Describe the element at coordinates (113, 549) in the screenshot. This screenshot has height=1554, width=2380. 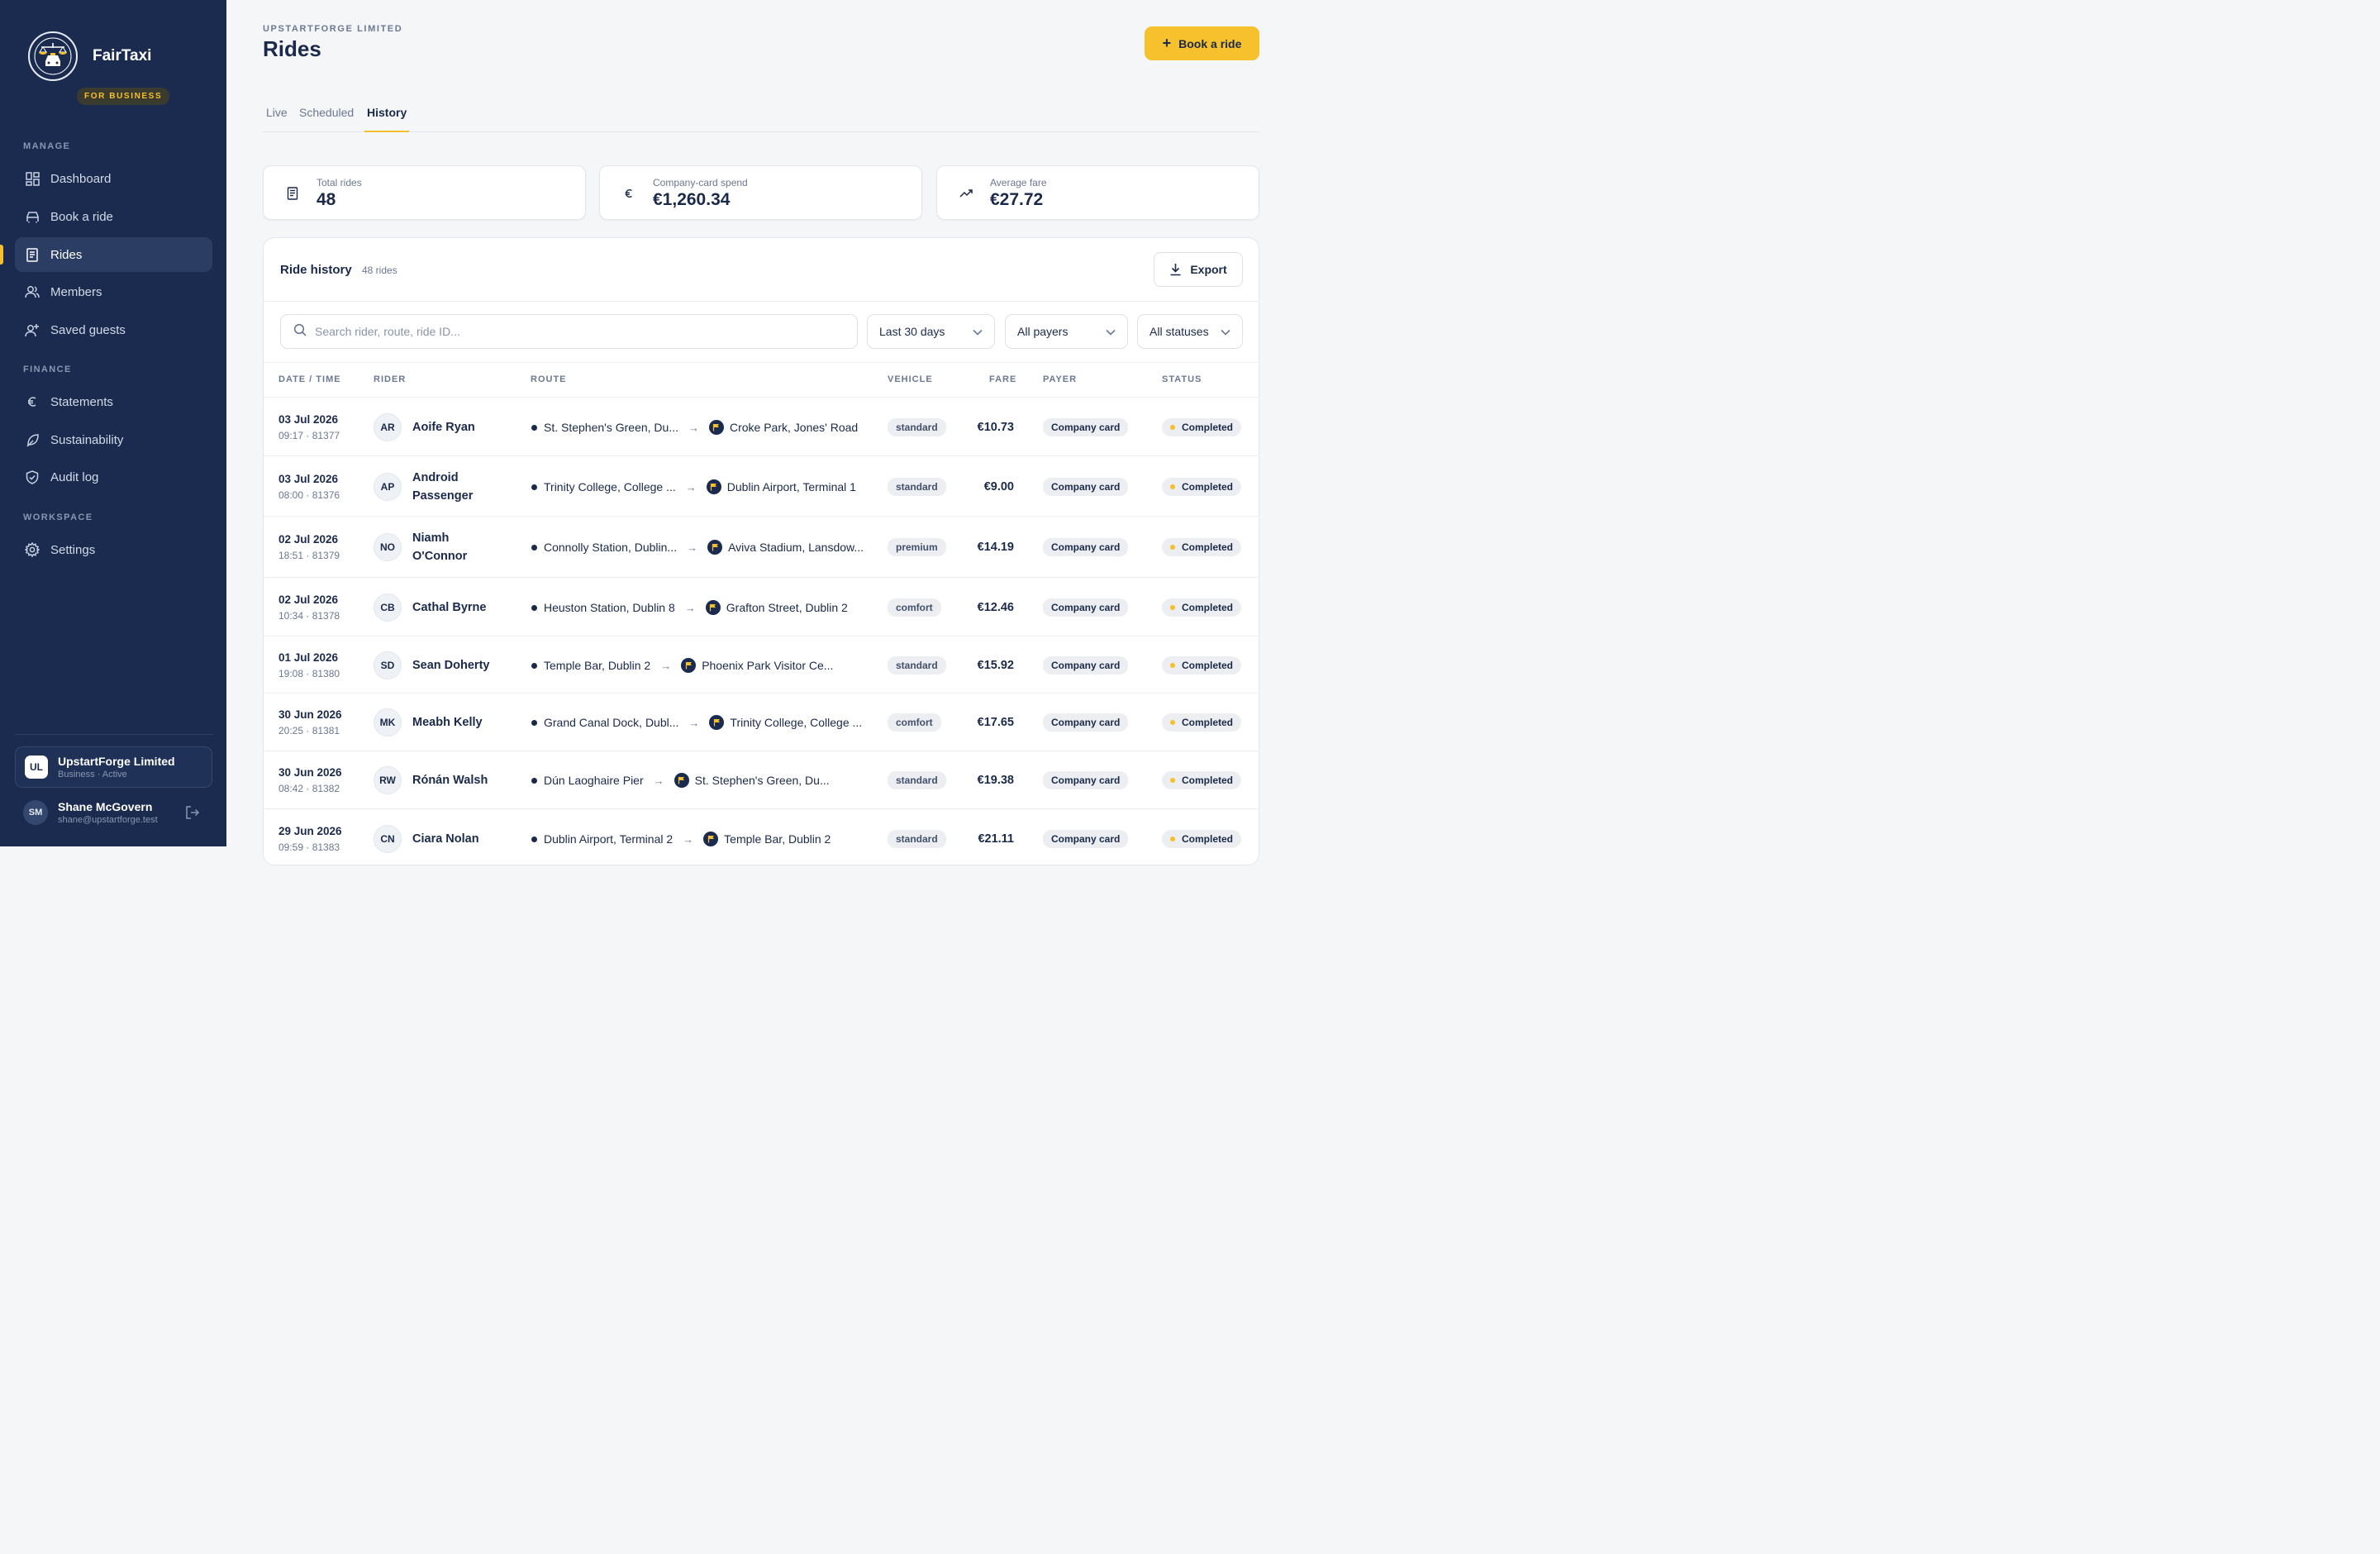
I see `sidebar-item-settings: Settings` at that location.